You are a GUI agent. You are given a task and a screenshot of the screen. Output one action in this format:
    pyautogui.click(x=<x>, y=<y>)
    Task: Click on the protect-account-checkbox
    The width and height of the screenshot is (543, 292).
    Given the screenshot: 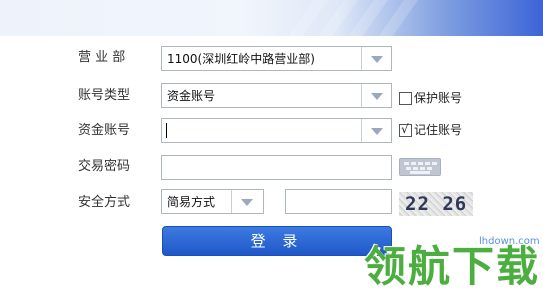 What is the action you would take?
    pyautogui.click(x=405, y=98)
    